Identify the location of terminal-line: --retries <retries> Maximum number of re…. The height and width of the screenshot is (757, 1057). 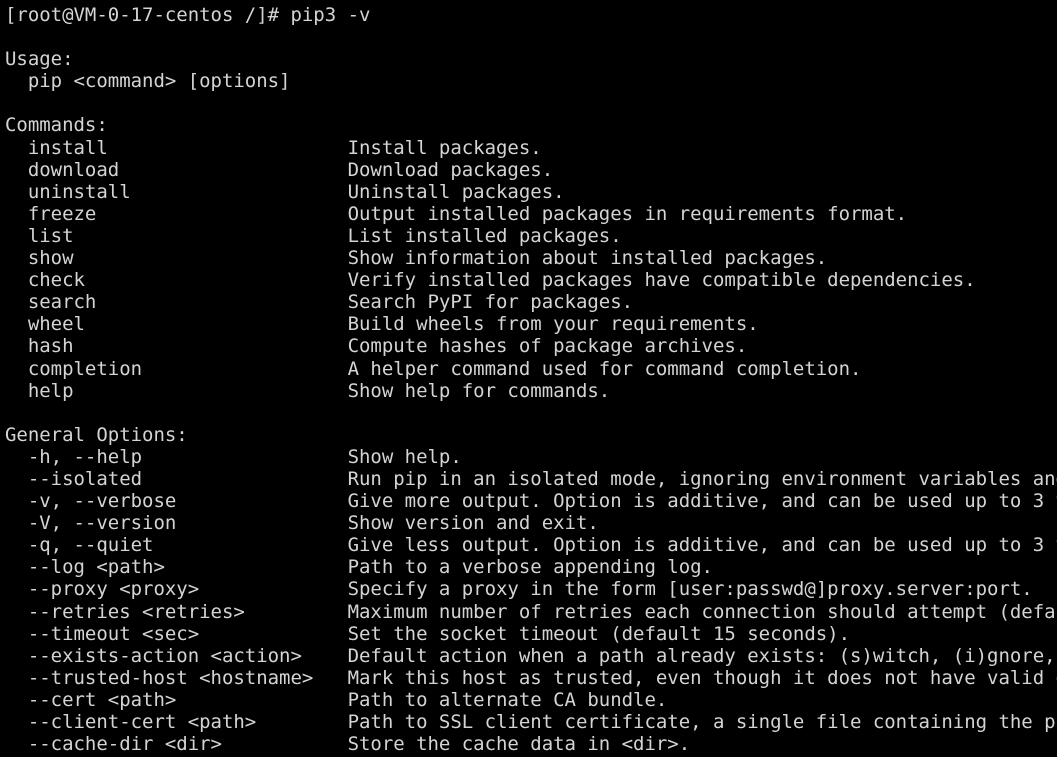
(542, 611).